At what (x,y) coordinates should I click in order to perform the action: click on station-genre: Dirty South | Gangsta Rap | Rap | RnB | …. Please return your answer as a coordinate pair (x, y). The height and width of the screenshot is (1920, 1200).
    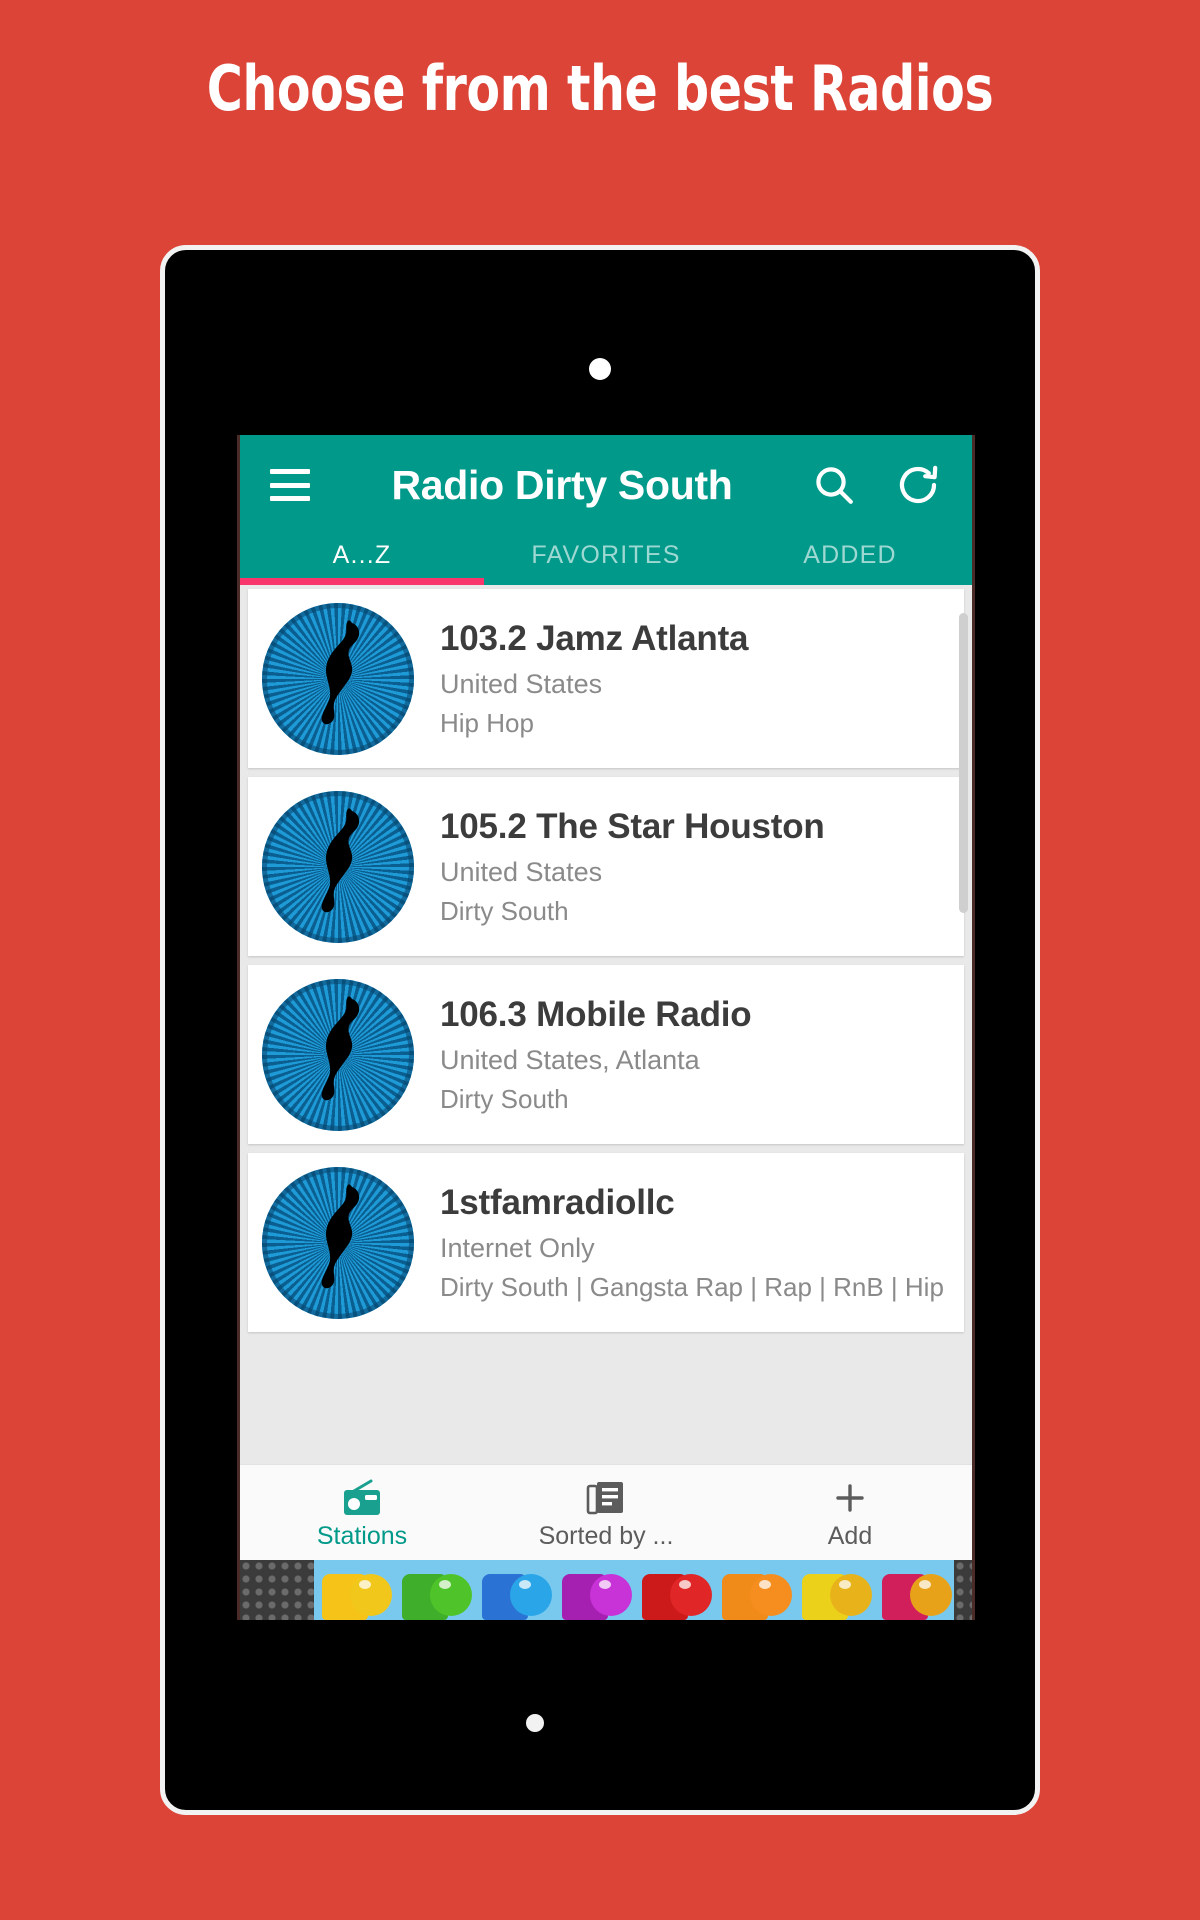
    Looking at the image, I should click on (692, 1286).